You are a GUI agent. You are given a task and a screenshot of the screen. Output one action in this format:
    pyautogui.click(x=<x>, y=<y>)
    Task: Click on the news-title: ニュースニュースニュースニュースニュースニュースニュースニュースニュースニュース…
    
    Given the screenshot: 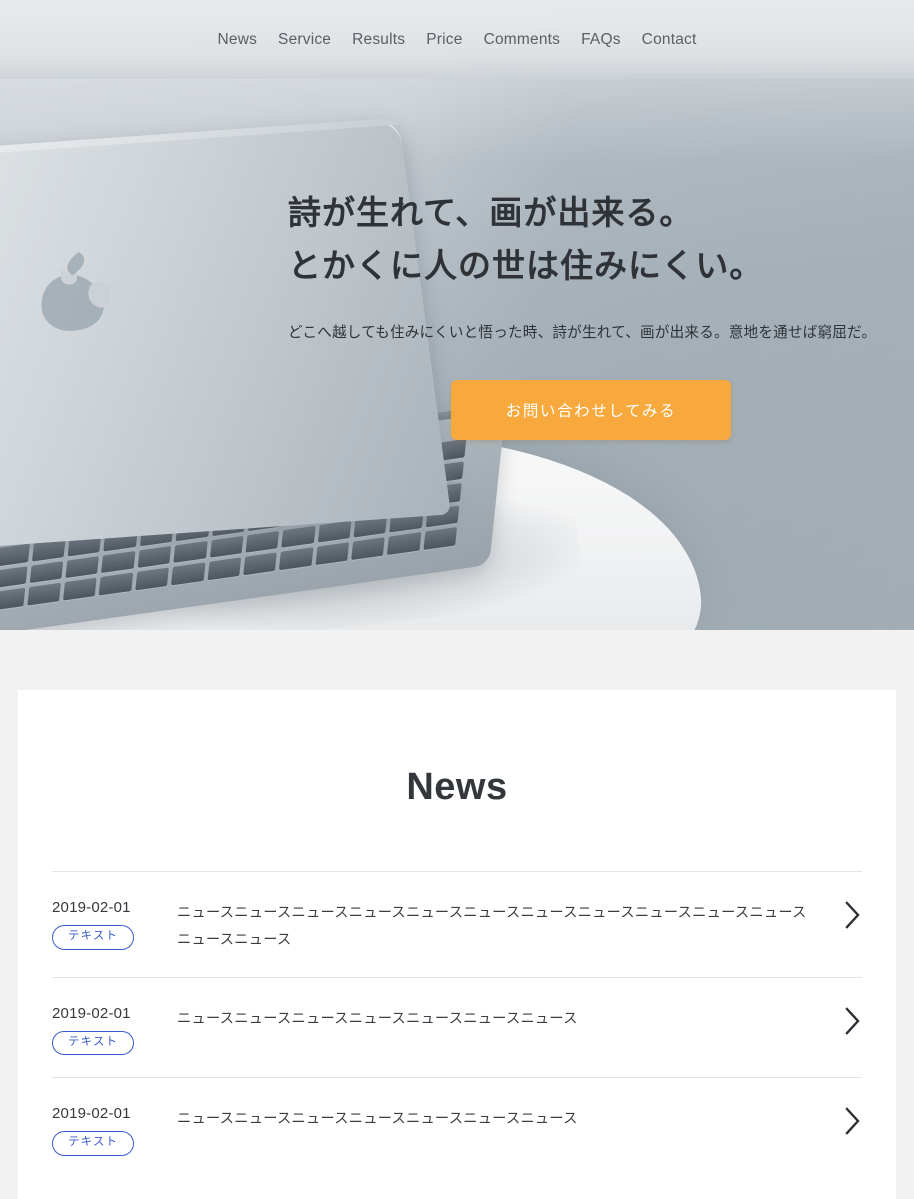 What is the action you would take?
    pyautogui.click(x=492, y=927)
    